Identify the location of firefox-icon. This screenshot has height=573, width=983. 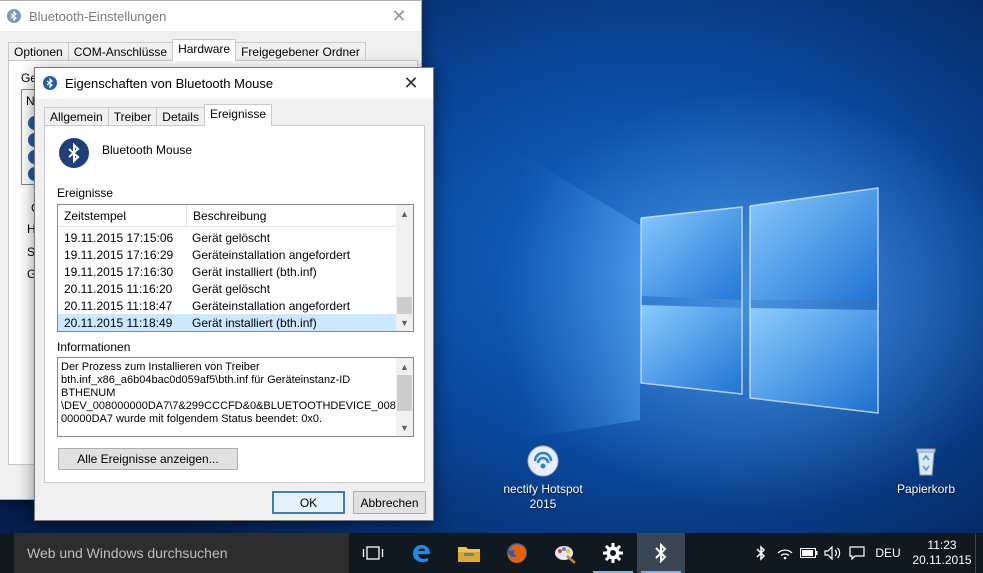
(517, 553).